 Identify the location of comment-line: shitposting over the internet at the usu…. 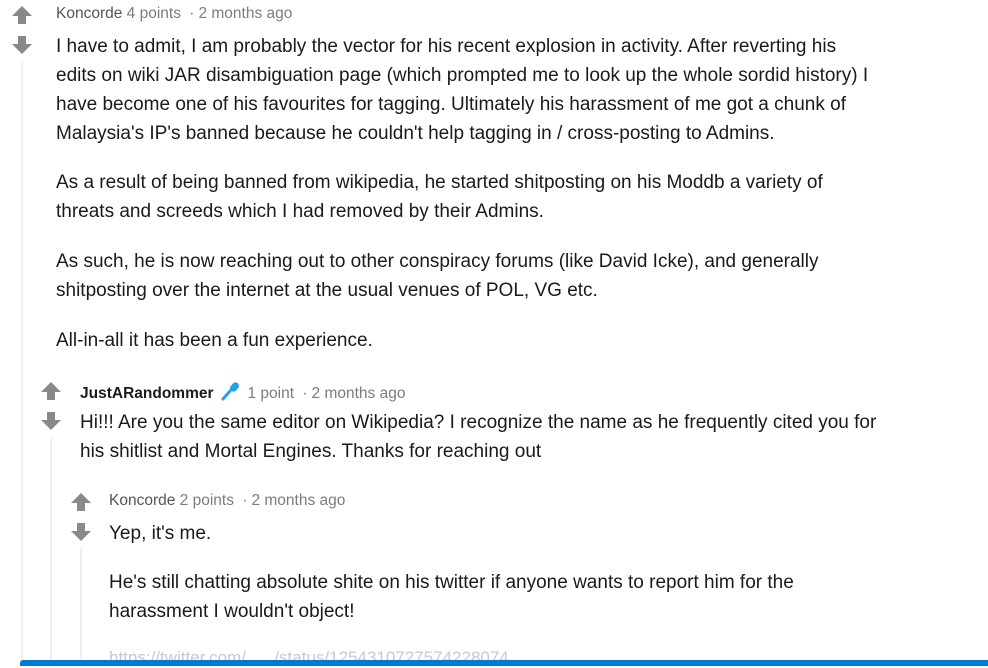
(327, 290).